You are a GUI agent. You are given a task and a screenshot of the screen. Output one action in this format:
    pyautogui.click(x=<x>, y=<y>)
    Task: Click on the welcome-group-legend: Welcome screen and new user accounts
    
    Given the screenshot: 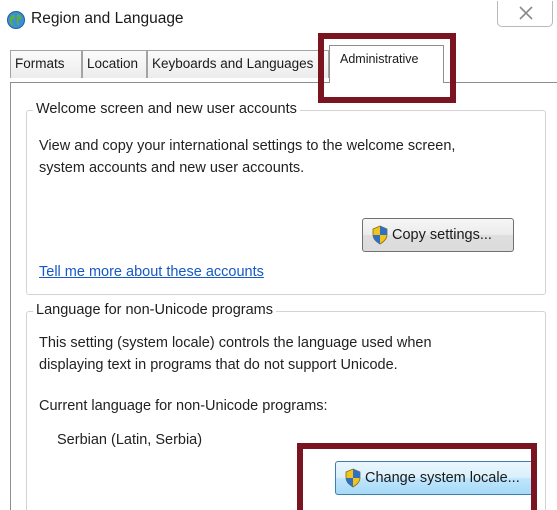 What is the action you would take?
    pyautogui.click(x=166, y=109)
    